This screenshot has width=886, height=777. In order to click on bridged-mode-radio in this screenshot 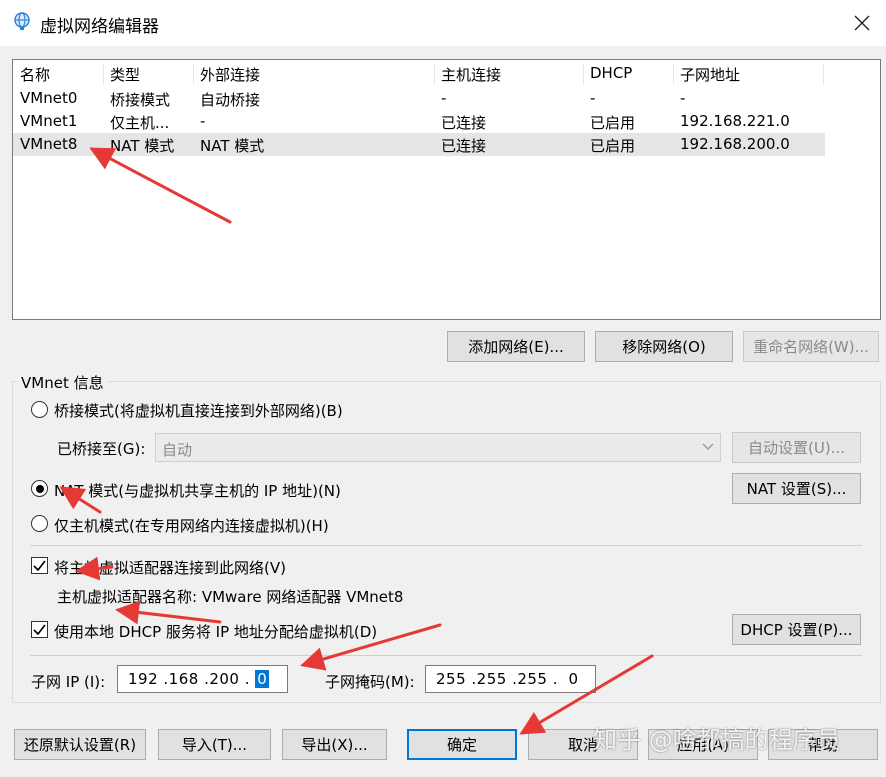, I will do `click(39, 409)`.